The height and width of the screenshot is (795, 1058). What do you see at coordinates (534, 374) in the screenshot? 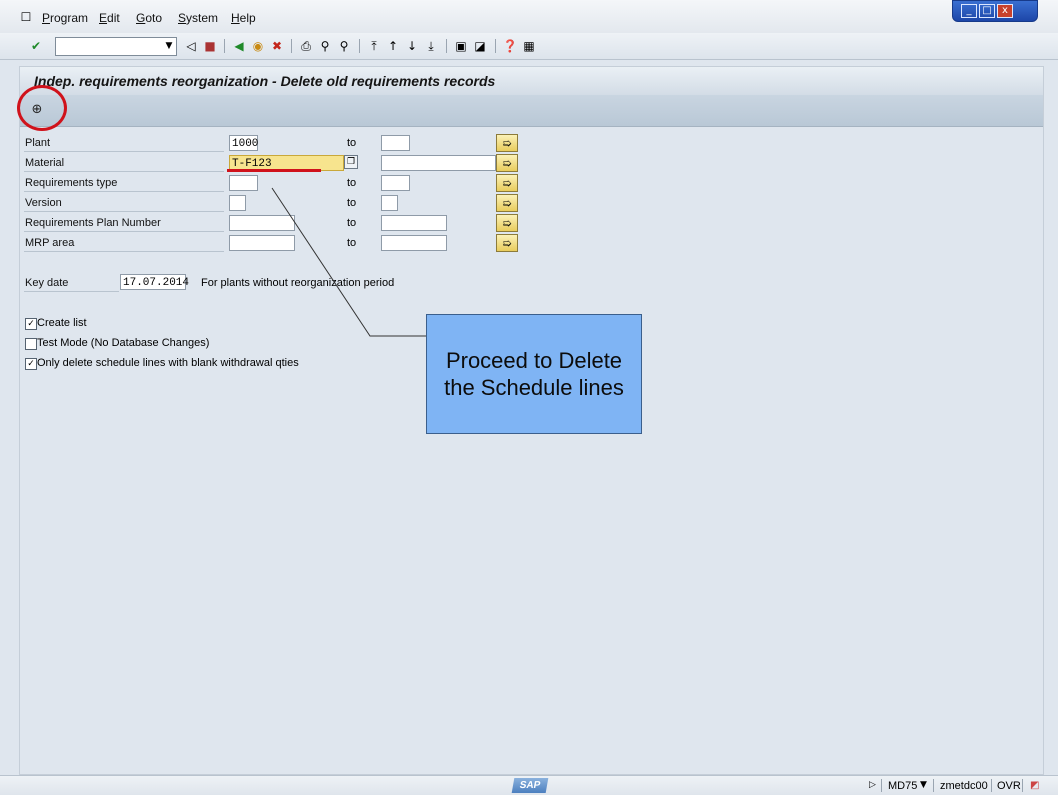
I see `callout-box: Proceed to Delete the Schedule lines` at bounding box center [534, 374].